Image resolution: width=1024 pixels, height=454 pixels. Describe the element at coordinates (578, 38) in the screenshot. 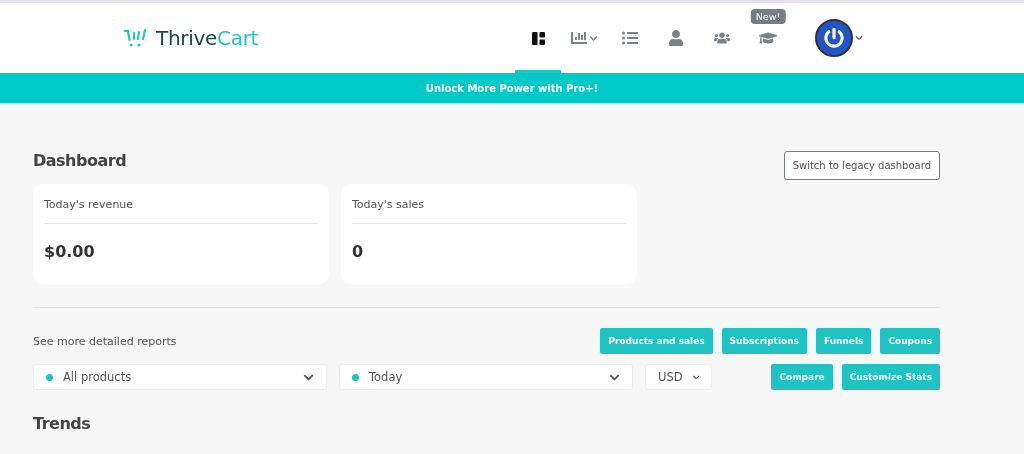

I see `bar-chart-icon` at that location.